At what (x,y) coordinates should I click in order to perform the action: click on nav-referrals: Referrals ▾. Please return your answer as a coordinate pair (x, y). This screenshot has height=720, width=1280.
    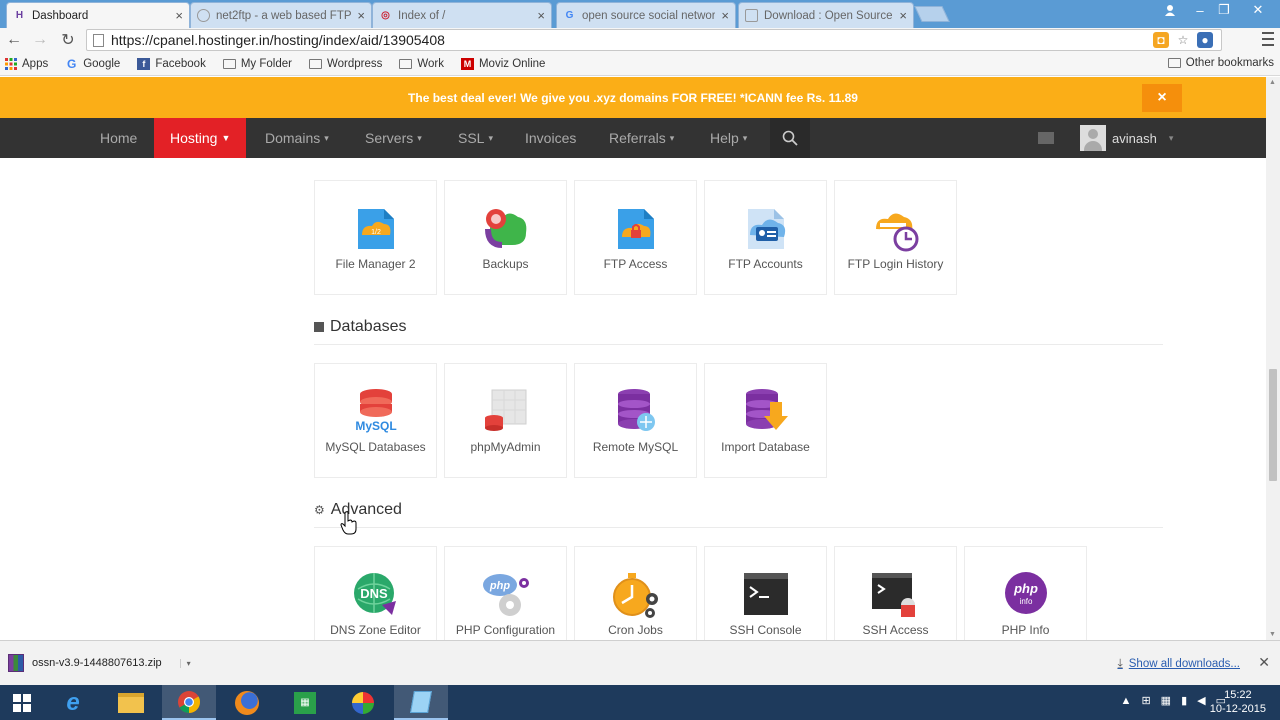
    Looking at the image, I should click on (641, 138).